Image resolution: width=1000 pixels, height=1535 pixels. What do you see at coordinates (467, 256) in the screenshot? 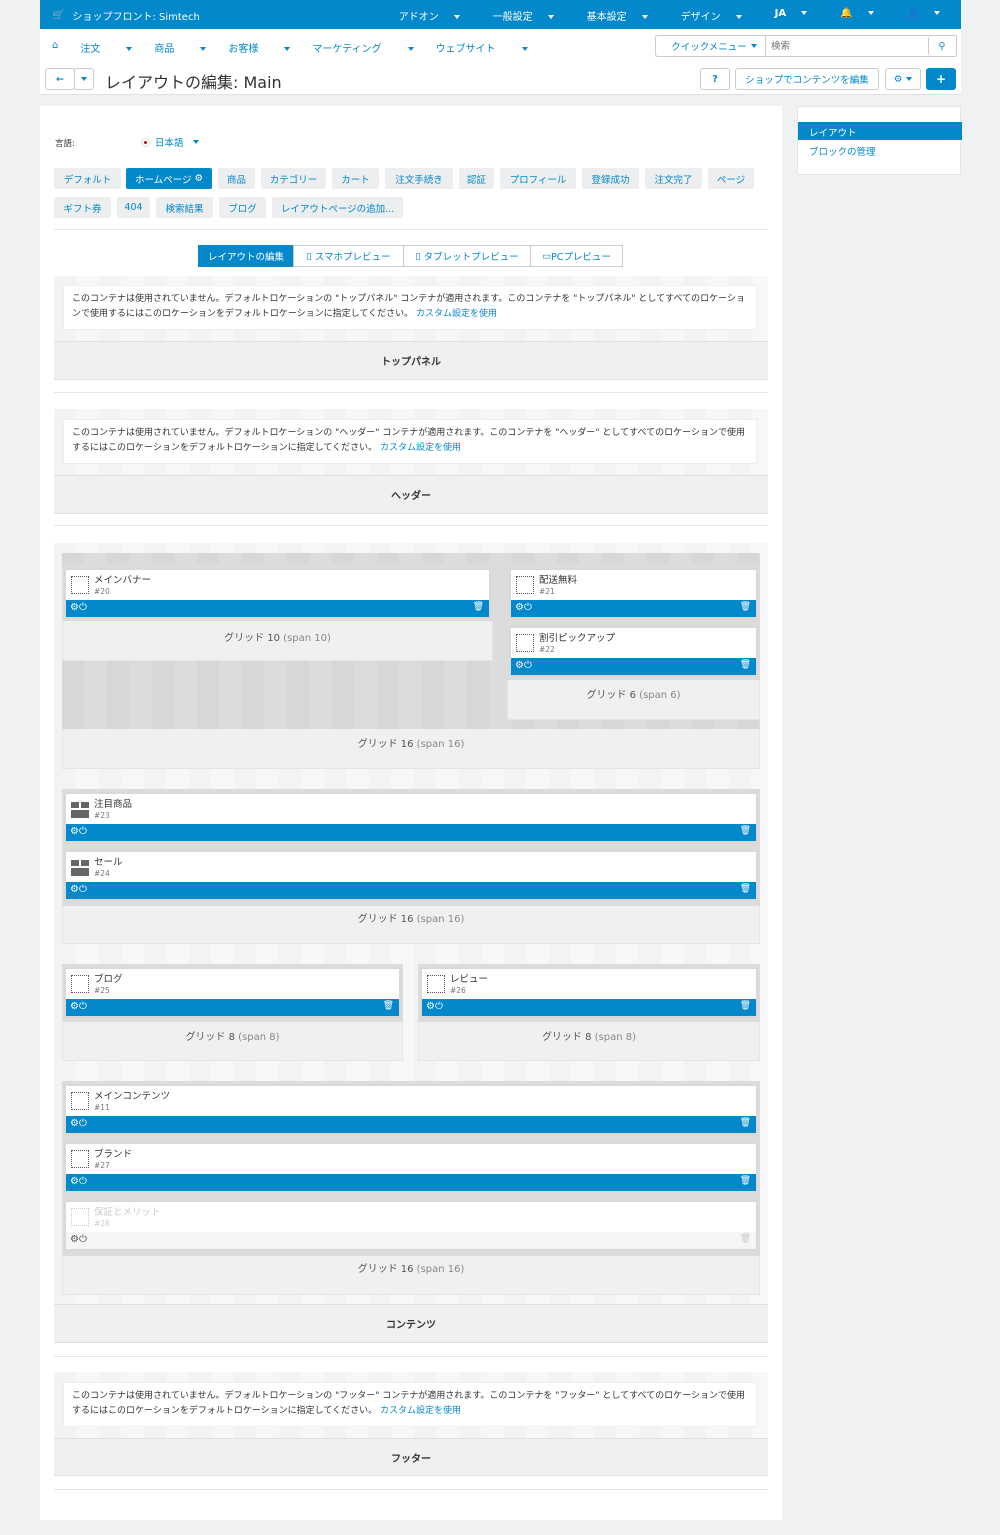
I see `tab-tablet-preview: ▯ タブレットプレビュー` at bounding box center [467, 256].